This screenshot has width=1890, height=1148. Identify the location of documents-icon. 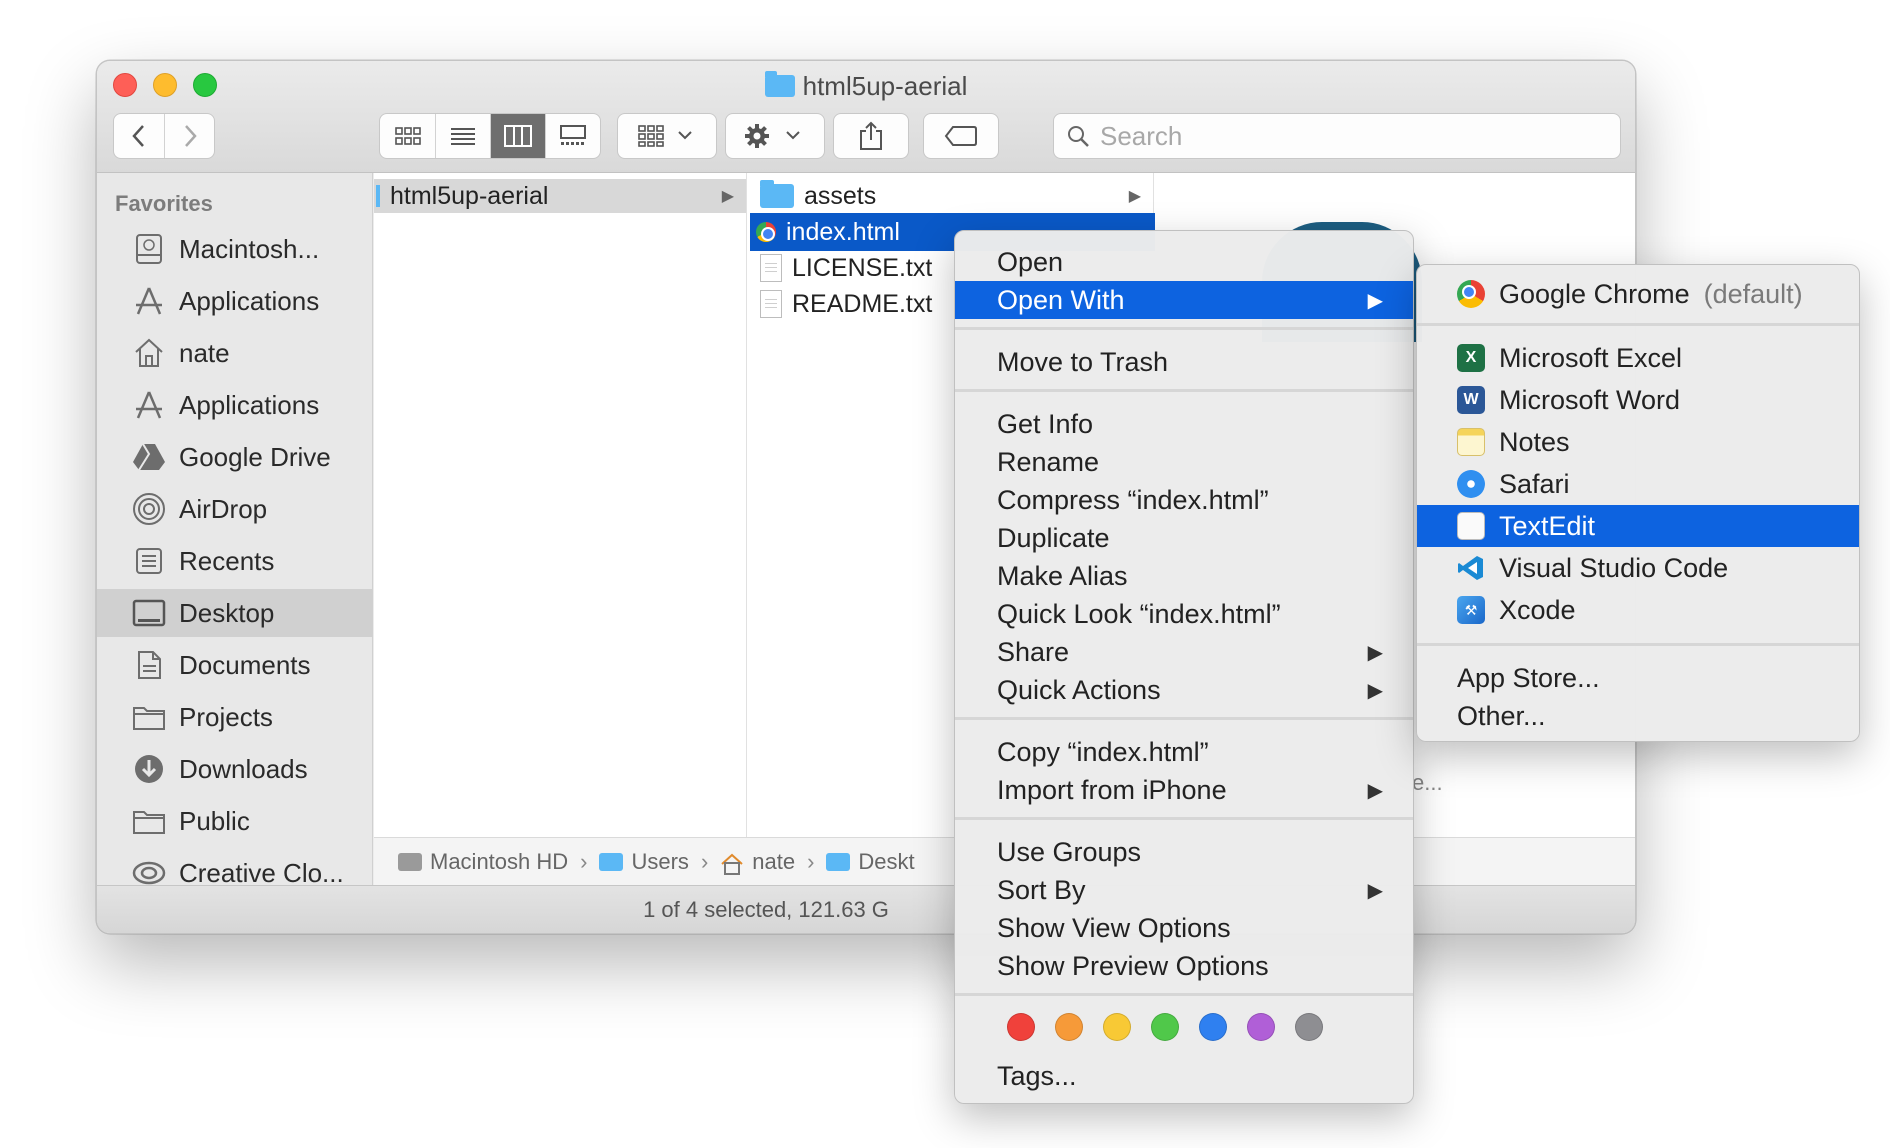
(149, 665).